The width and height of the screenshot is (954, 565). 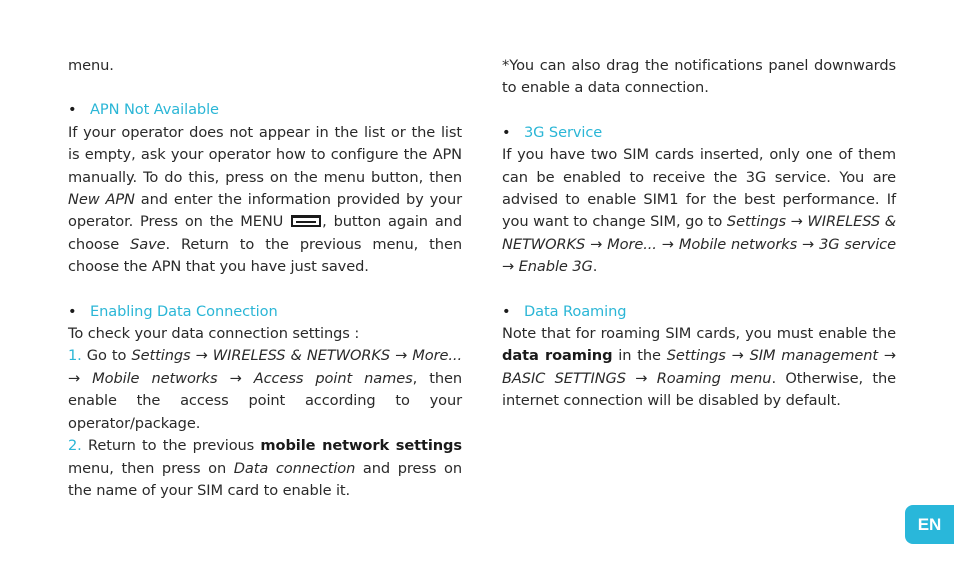 I want to click on section-heading: 3G Service, so click(x=563, y=132).